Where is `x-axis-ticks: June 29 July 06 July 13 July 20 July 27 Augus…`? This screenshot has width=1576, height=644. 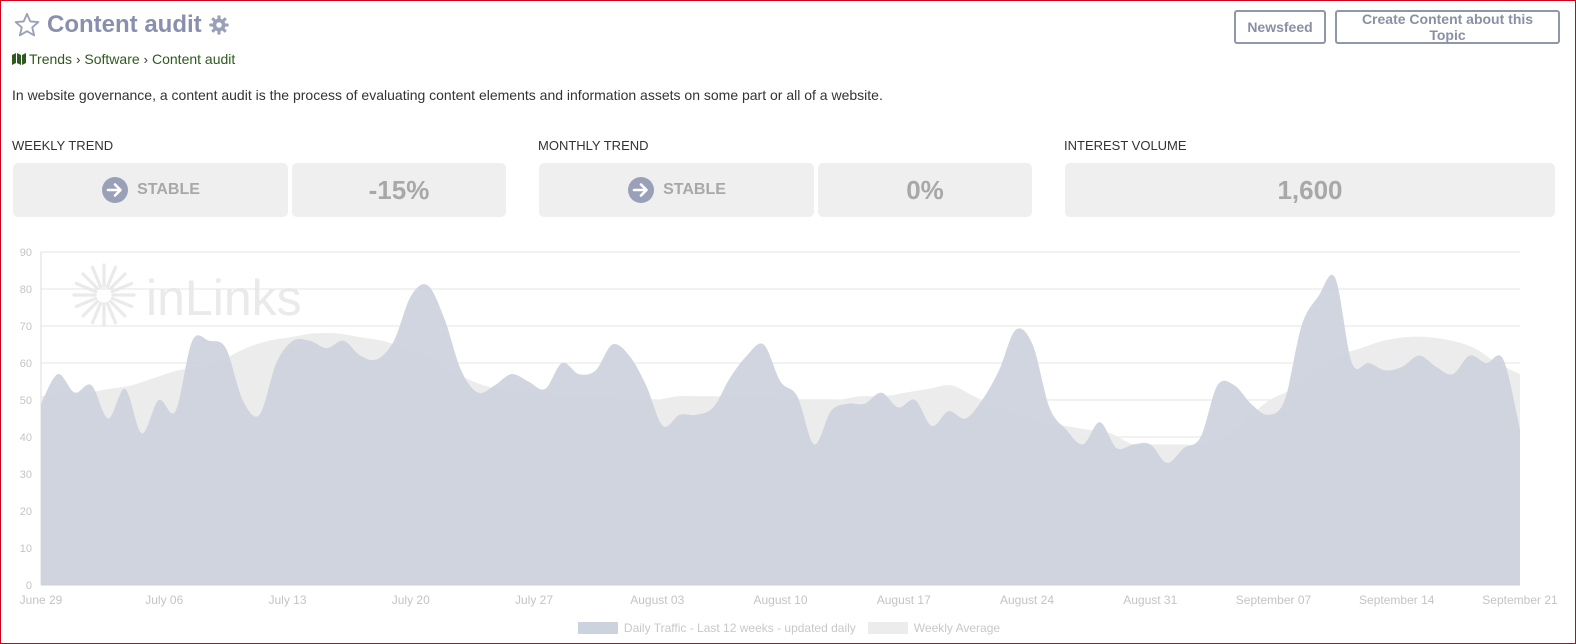
x-axis-ticks: June 29 July 06 July 13 July 20 July 27 Augus… is located at coordinates (789, 600).